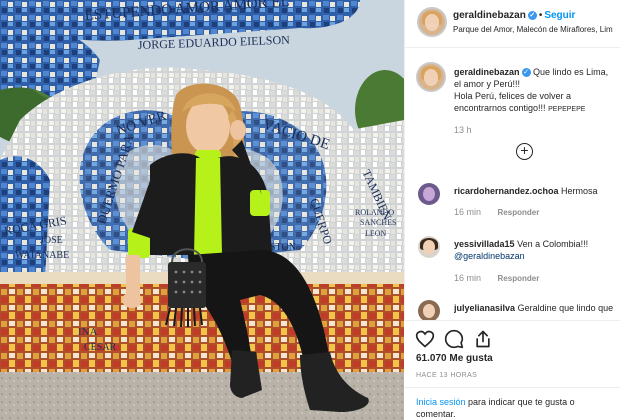 Image resolution: width=620 pixels, height=420 pixels. Describe the element at coordinates (484, 308) in the screenshot. I see `comment-username-3: julyelianasilva` at that location.